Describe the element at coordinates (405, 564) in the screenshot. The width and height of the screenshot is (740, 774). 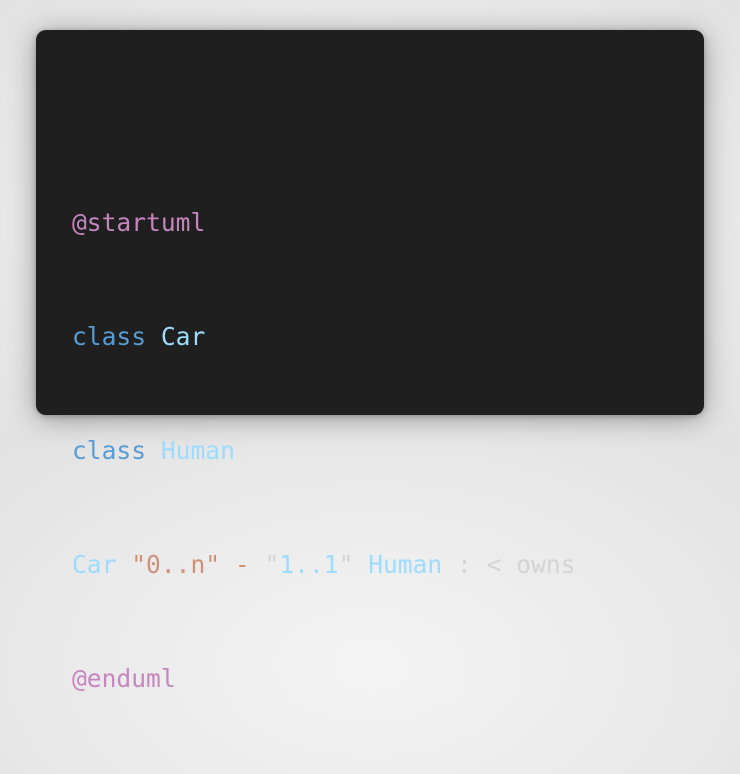
I see `relation-right-class: Human` at that location.